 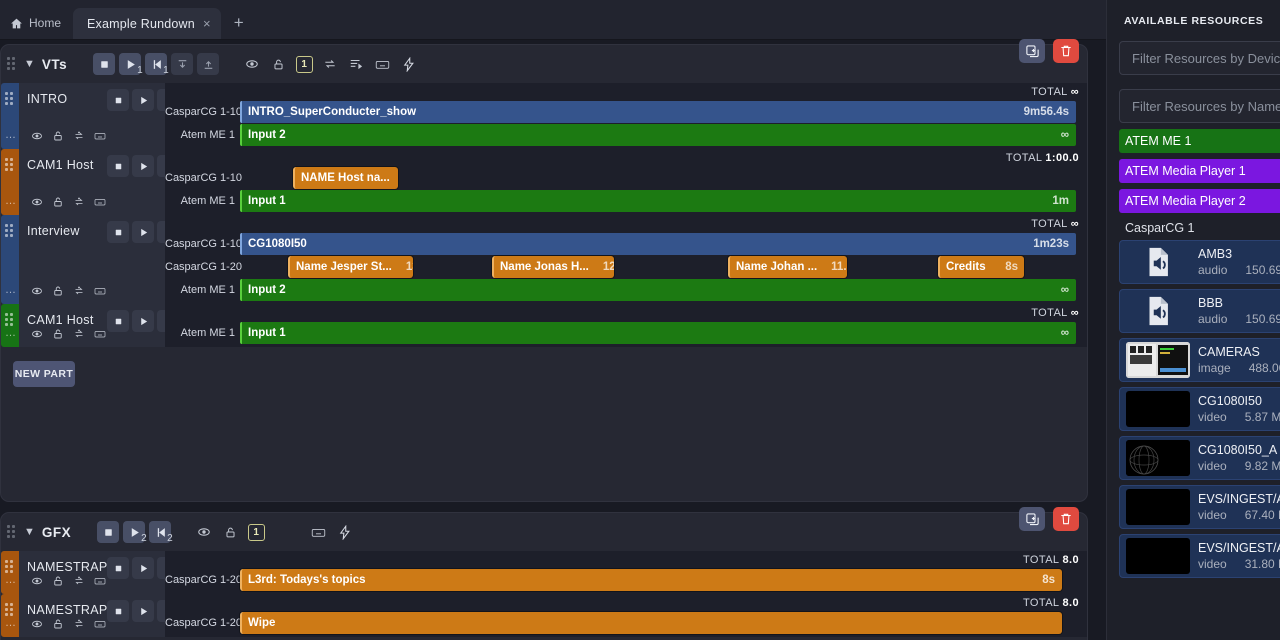 I want to click on panel-play-button: 1, so click(x=131, y=64).